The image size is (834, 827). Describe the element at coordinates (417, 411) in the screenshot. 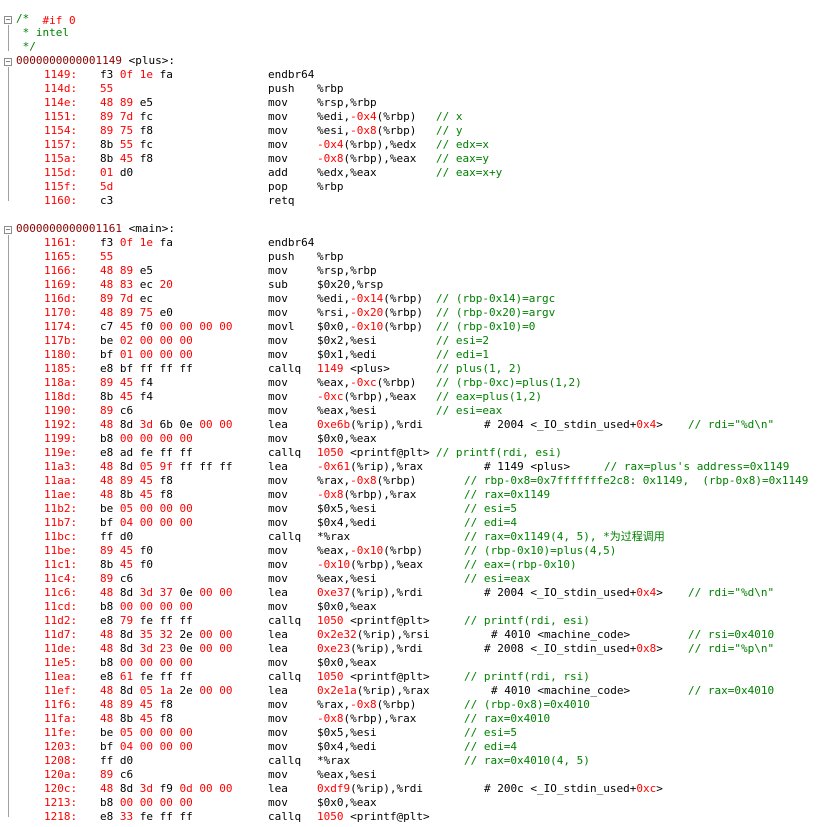

I see `instruction-row: 1190: 89 c6 mov %eax,%esi // esi=eax` at that location.